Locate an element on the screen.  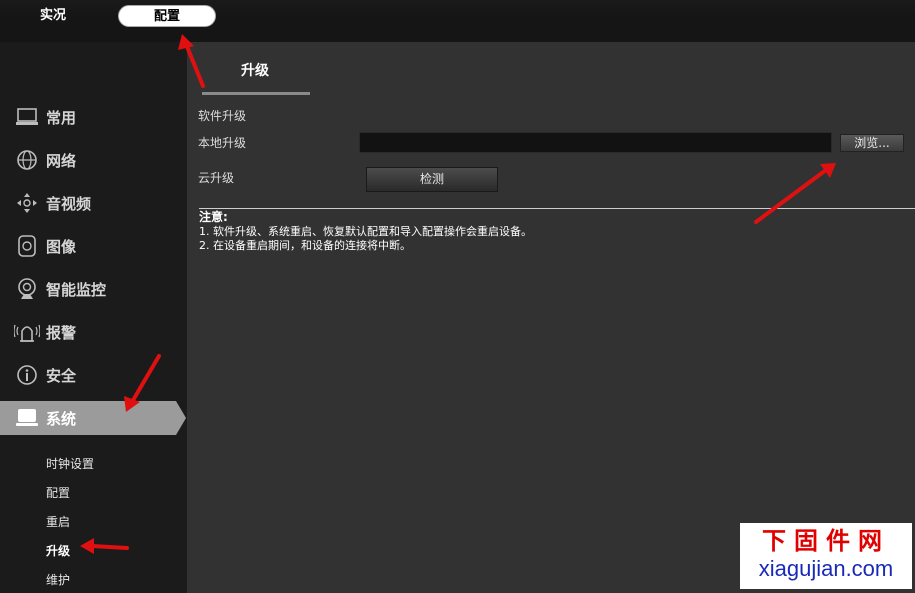
sidebar-item-security: 安全 is located at coordinates (93, 375).